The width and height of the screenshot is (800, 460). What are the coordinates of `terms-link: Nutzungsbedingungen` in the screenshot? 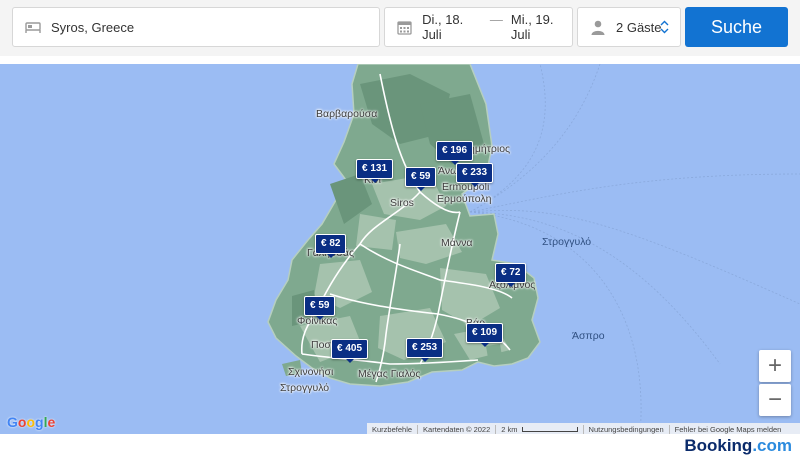 It's located at (625, 429).